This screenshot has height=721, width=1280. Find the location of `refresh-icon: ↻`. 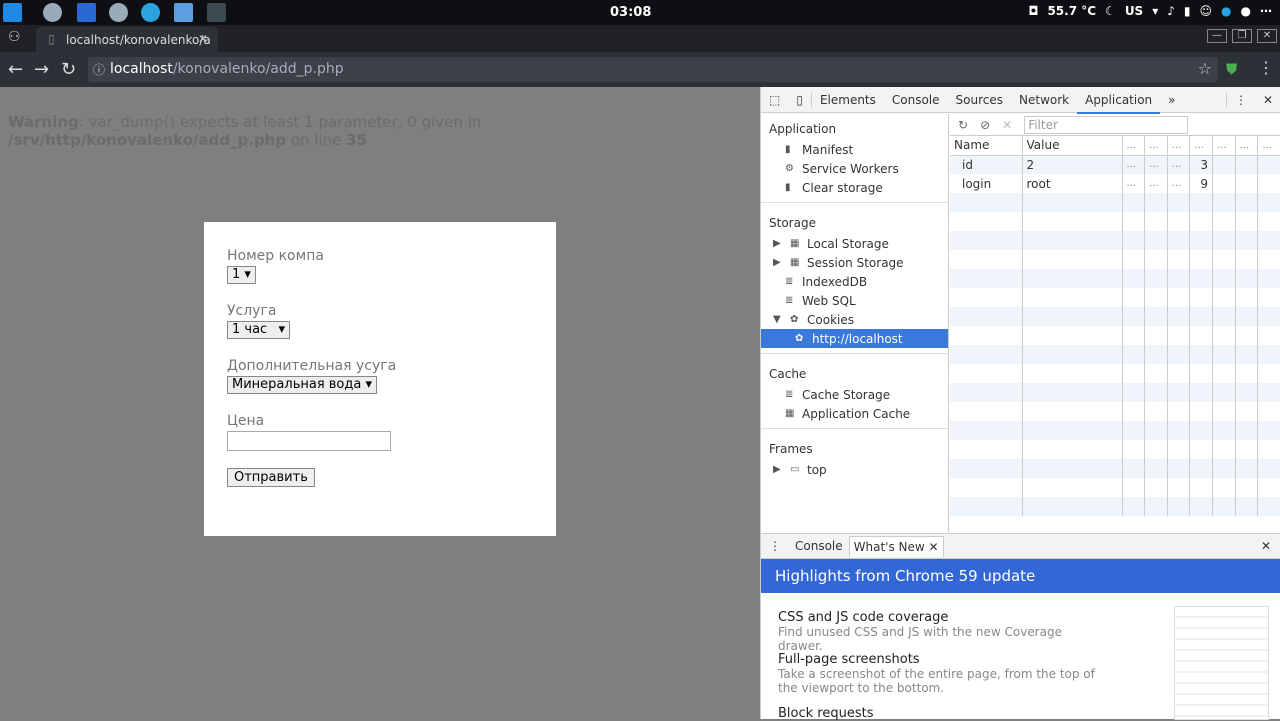

refresh-icon: ↻ is located at coordinates (963, 125).